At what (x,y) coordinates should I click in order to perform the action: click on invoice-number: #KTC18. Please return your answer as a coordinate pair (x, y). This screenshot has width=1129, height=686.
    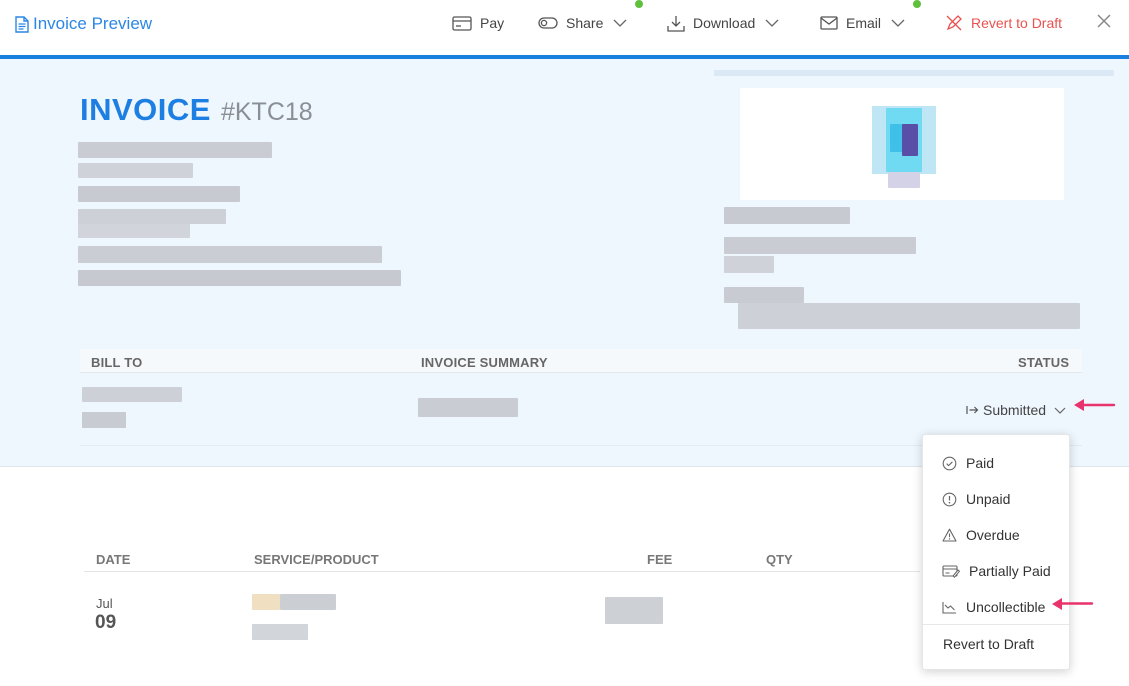
    Looking at the image, I should click on (266, 112).